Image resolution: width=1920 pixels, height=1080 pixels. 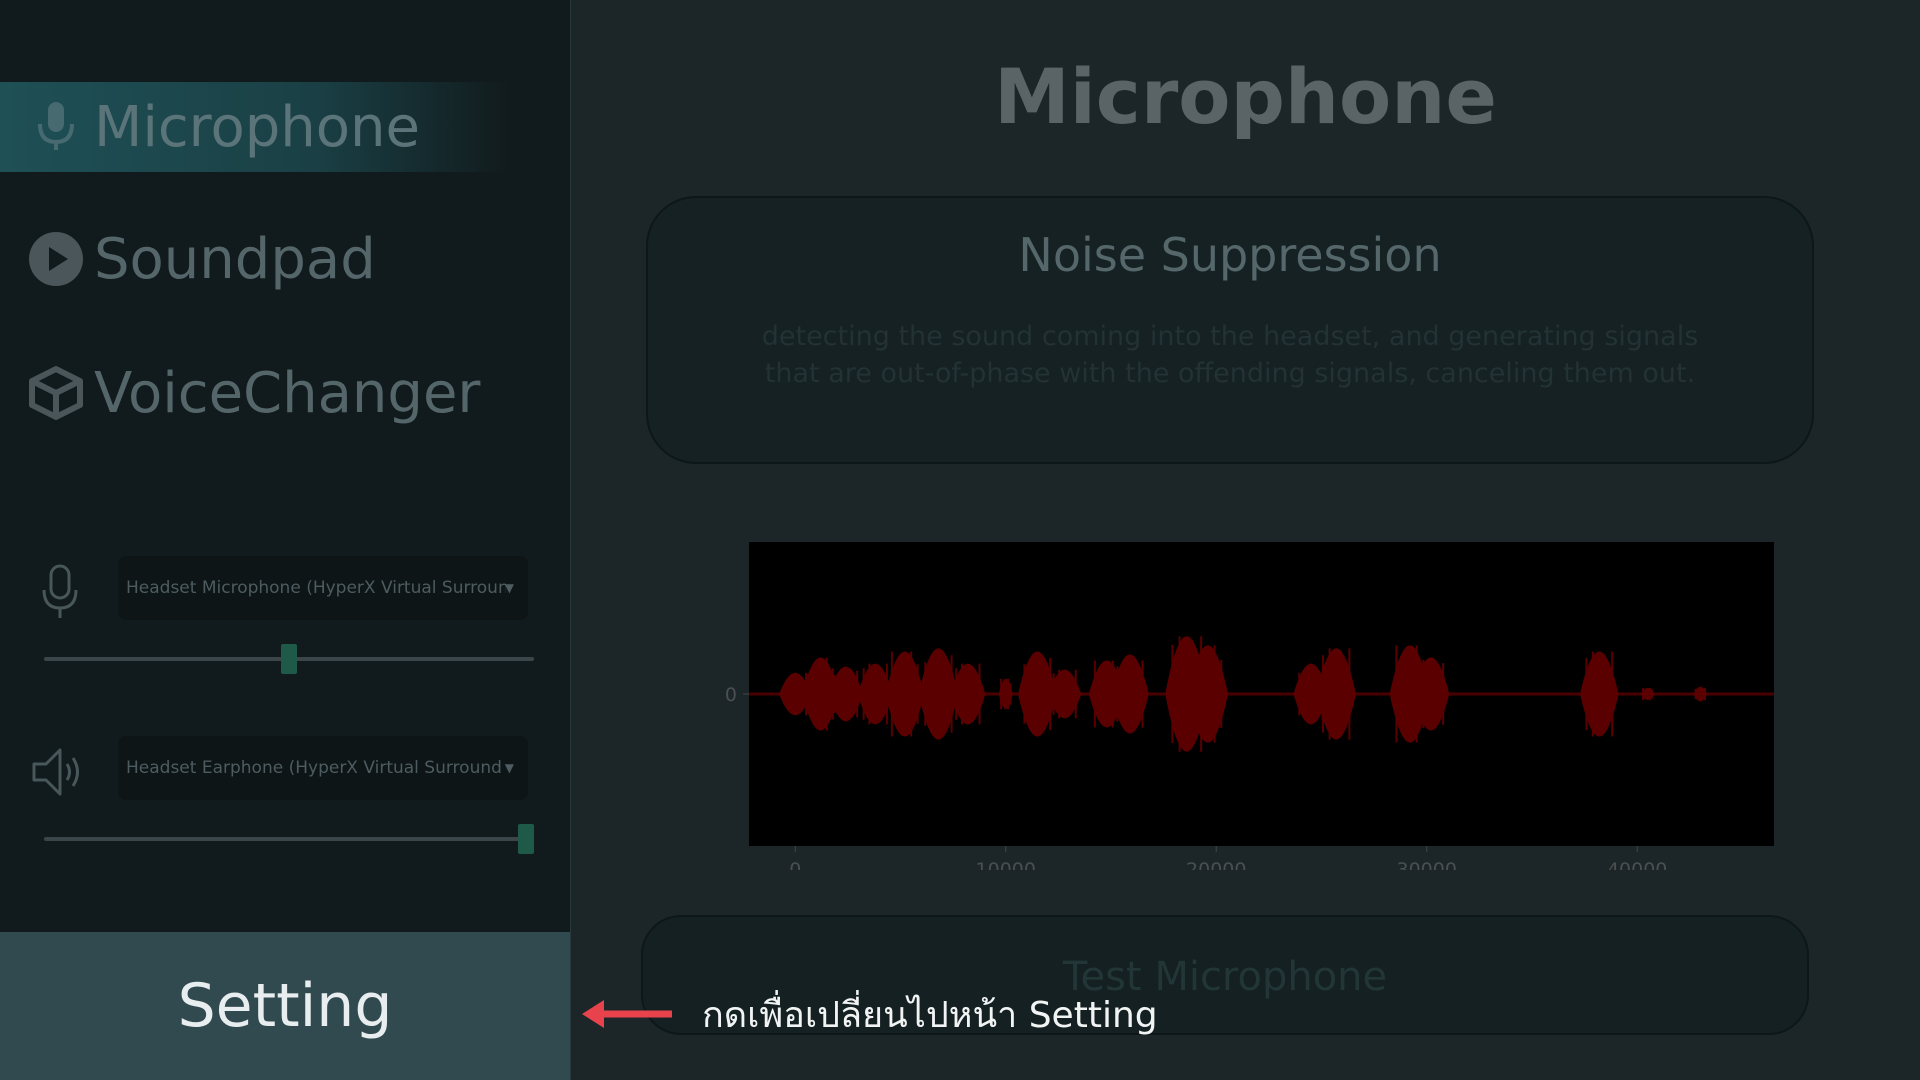 What do you see at coordinates (1637, 864) in the screenshot?
I see `x-tick-label: 40000` at bounding box center [1637, 864].